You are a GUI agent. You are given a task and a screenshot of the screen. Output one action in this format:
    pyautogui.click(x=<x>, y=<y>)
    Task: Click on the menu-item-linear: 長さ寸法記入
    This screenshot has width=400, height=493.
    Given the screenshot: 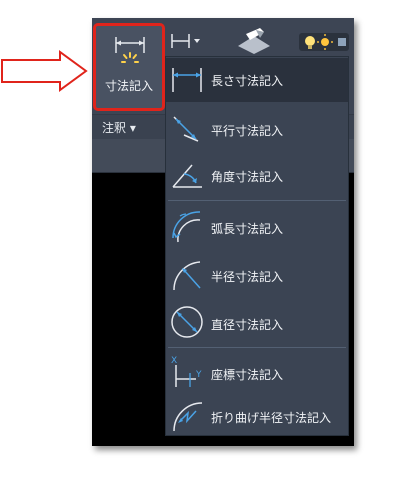 What is the action you would take?
    pyautogui.click(x=257, y=80)
    